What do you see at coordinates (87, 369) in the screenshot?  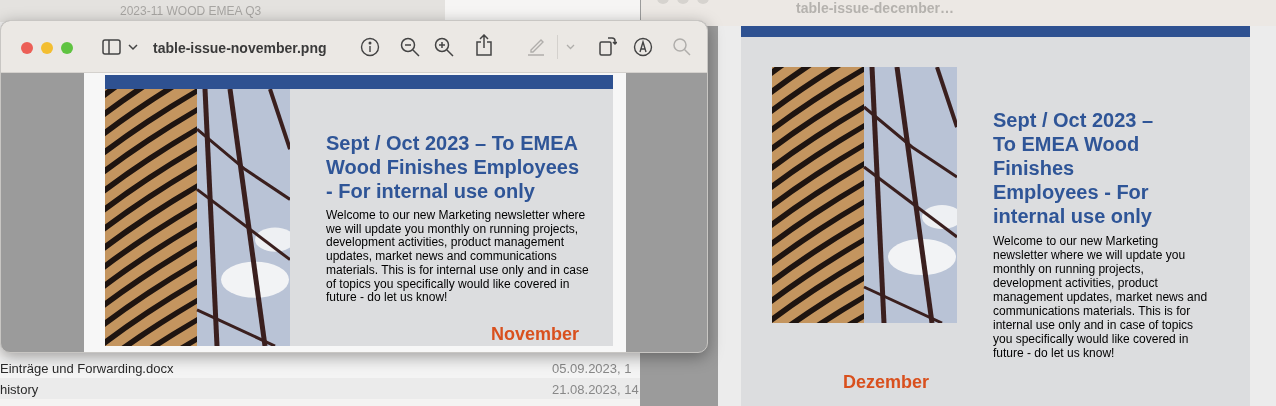 I see `file-name: Einträge und Forwarding.docx` at bounding box center [87, 369].